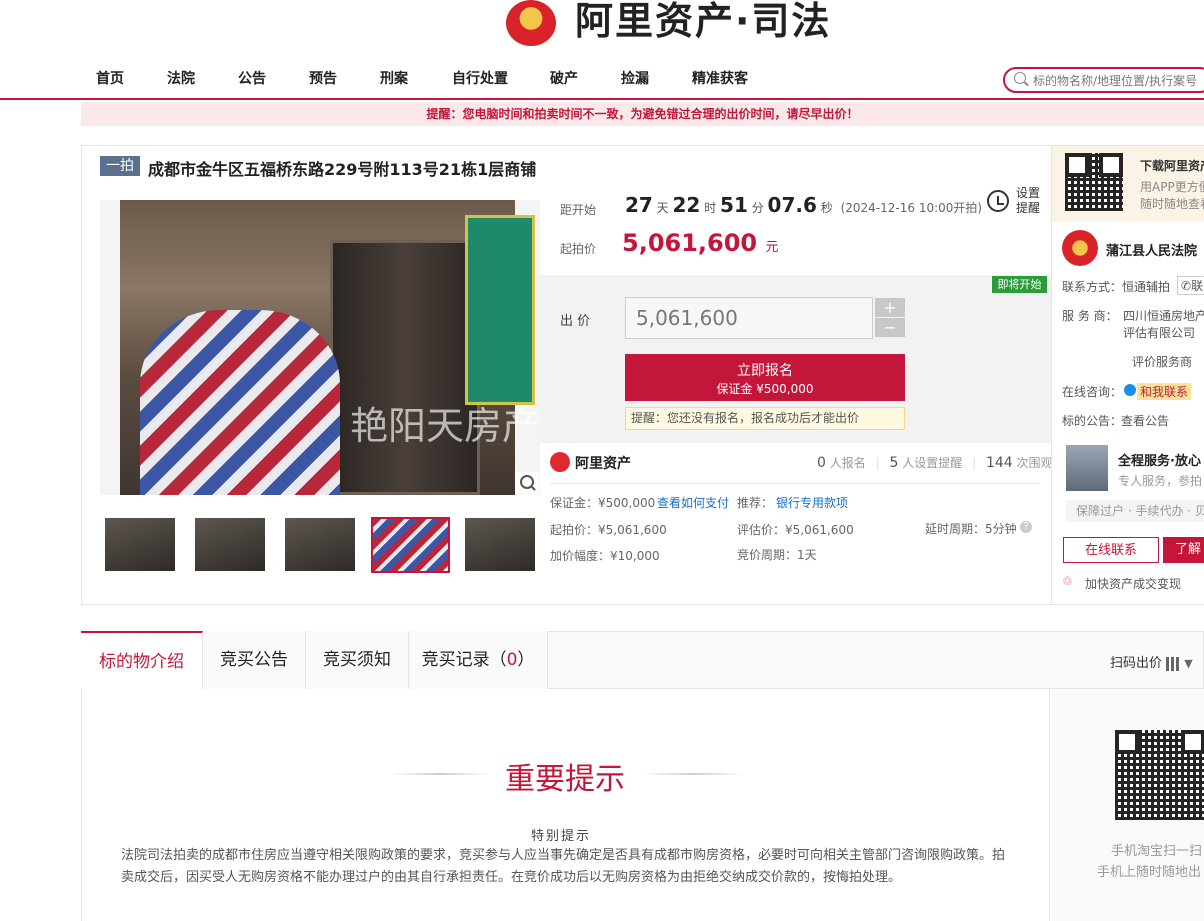 This screenshot has height=921, width=1204. I want to click on cycle-detail: 竞价周期：1天, so click(777, 555).